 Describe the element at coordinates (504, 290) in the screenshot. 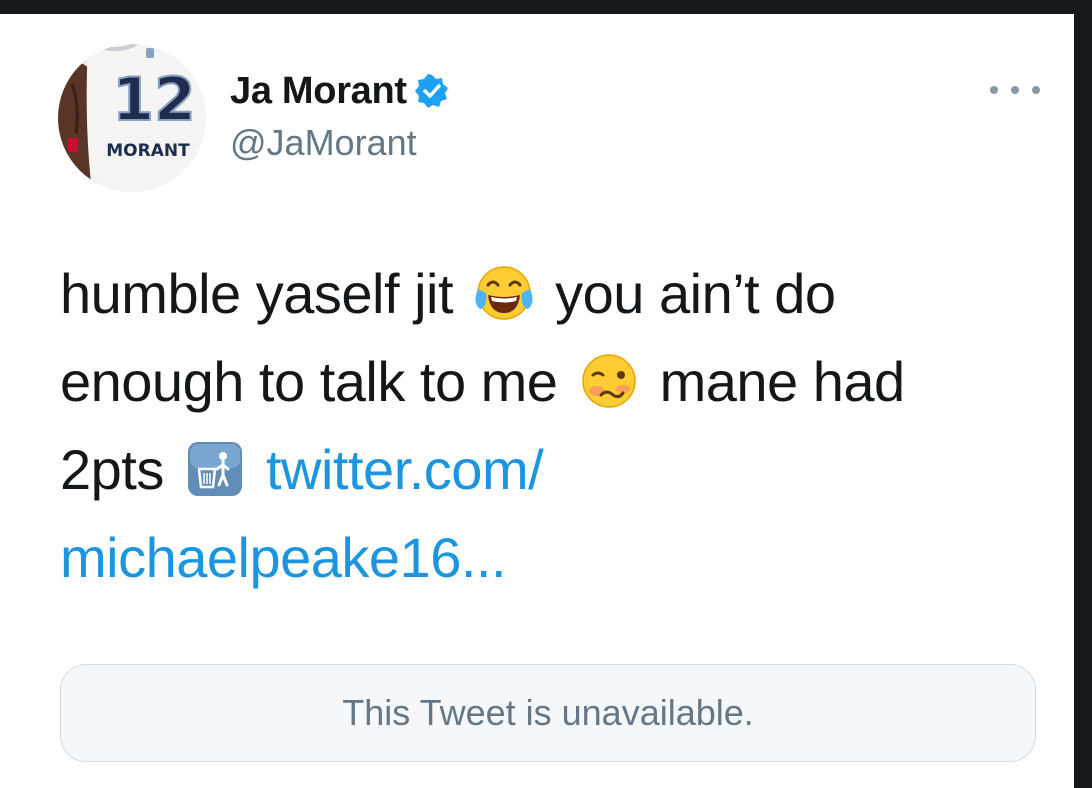

I see `face-with-tears-of-joy-icon` at that location.